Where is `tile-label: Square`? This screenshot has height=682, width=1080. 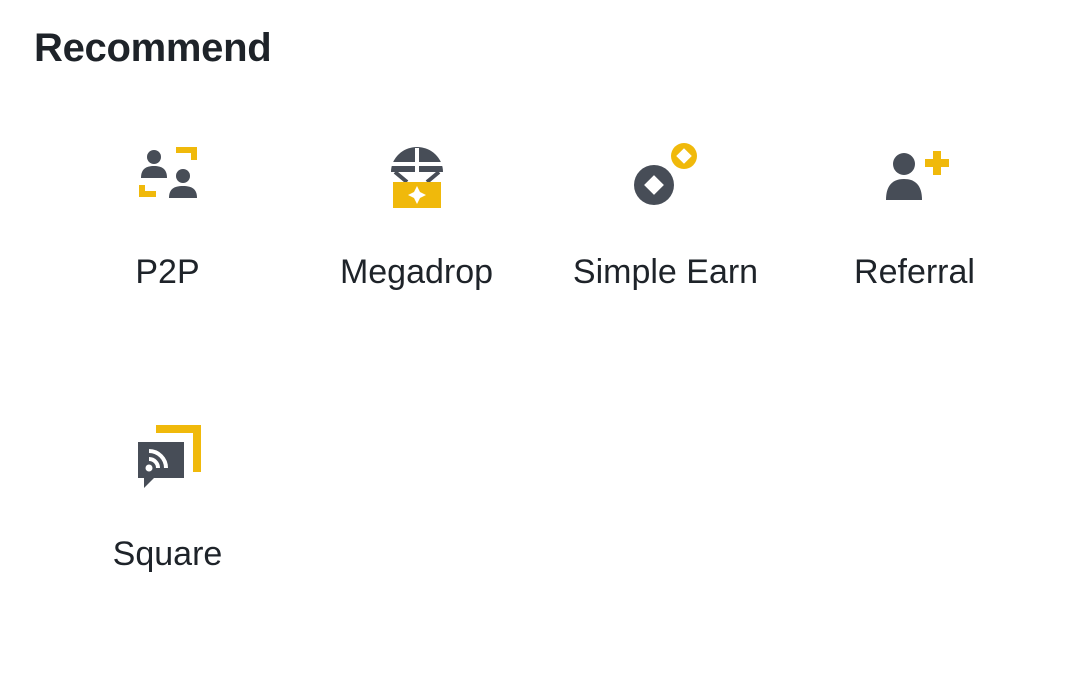 tile-label: Square is located at coordinates (167, 554).